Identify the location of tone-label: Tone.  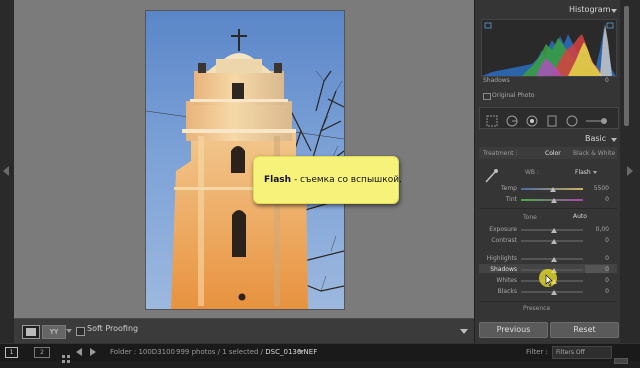
(530, 217).